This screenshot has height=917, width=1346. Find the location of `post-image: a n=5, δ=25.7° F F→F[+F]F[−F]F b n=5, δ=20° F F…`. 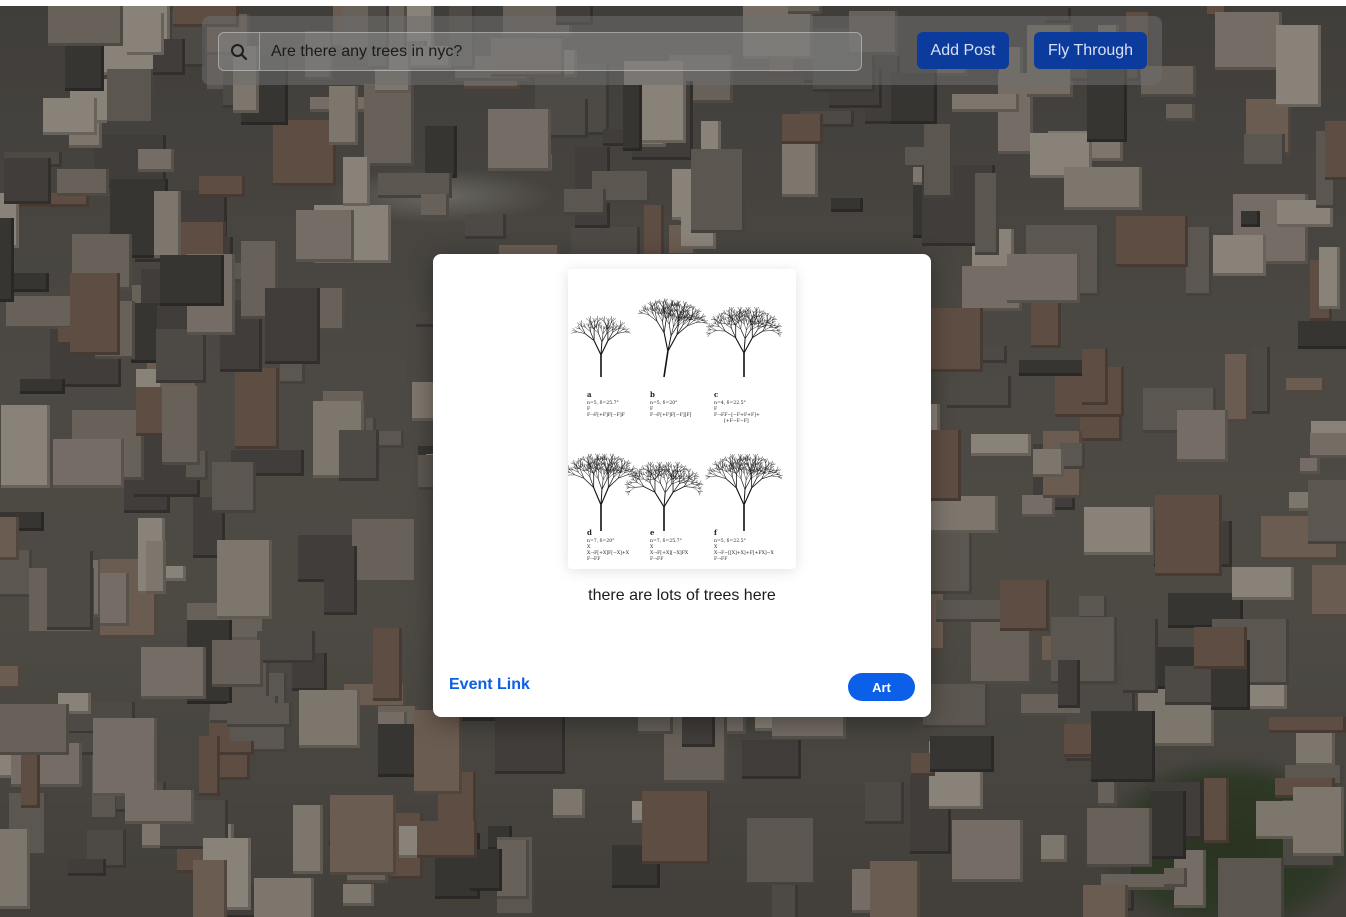

post-image: a n=5, δ=25.7° F F→F[+F]F[−F]F b n=5, δ=20° F F… is located at coordinates (682, 419).